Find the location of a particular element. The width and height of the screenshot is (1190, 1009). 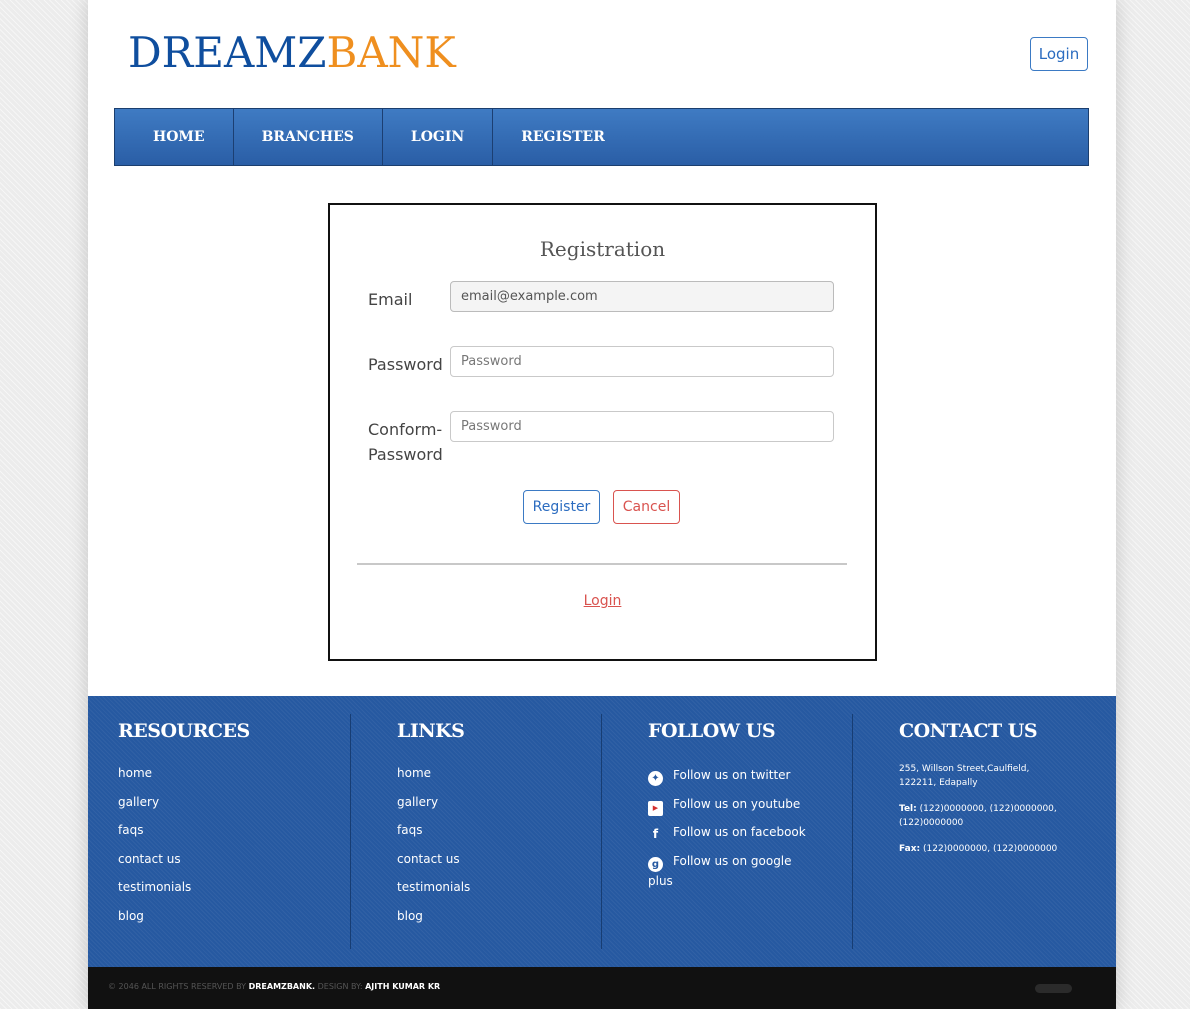

form-divider is located at coordinates (602, 564).